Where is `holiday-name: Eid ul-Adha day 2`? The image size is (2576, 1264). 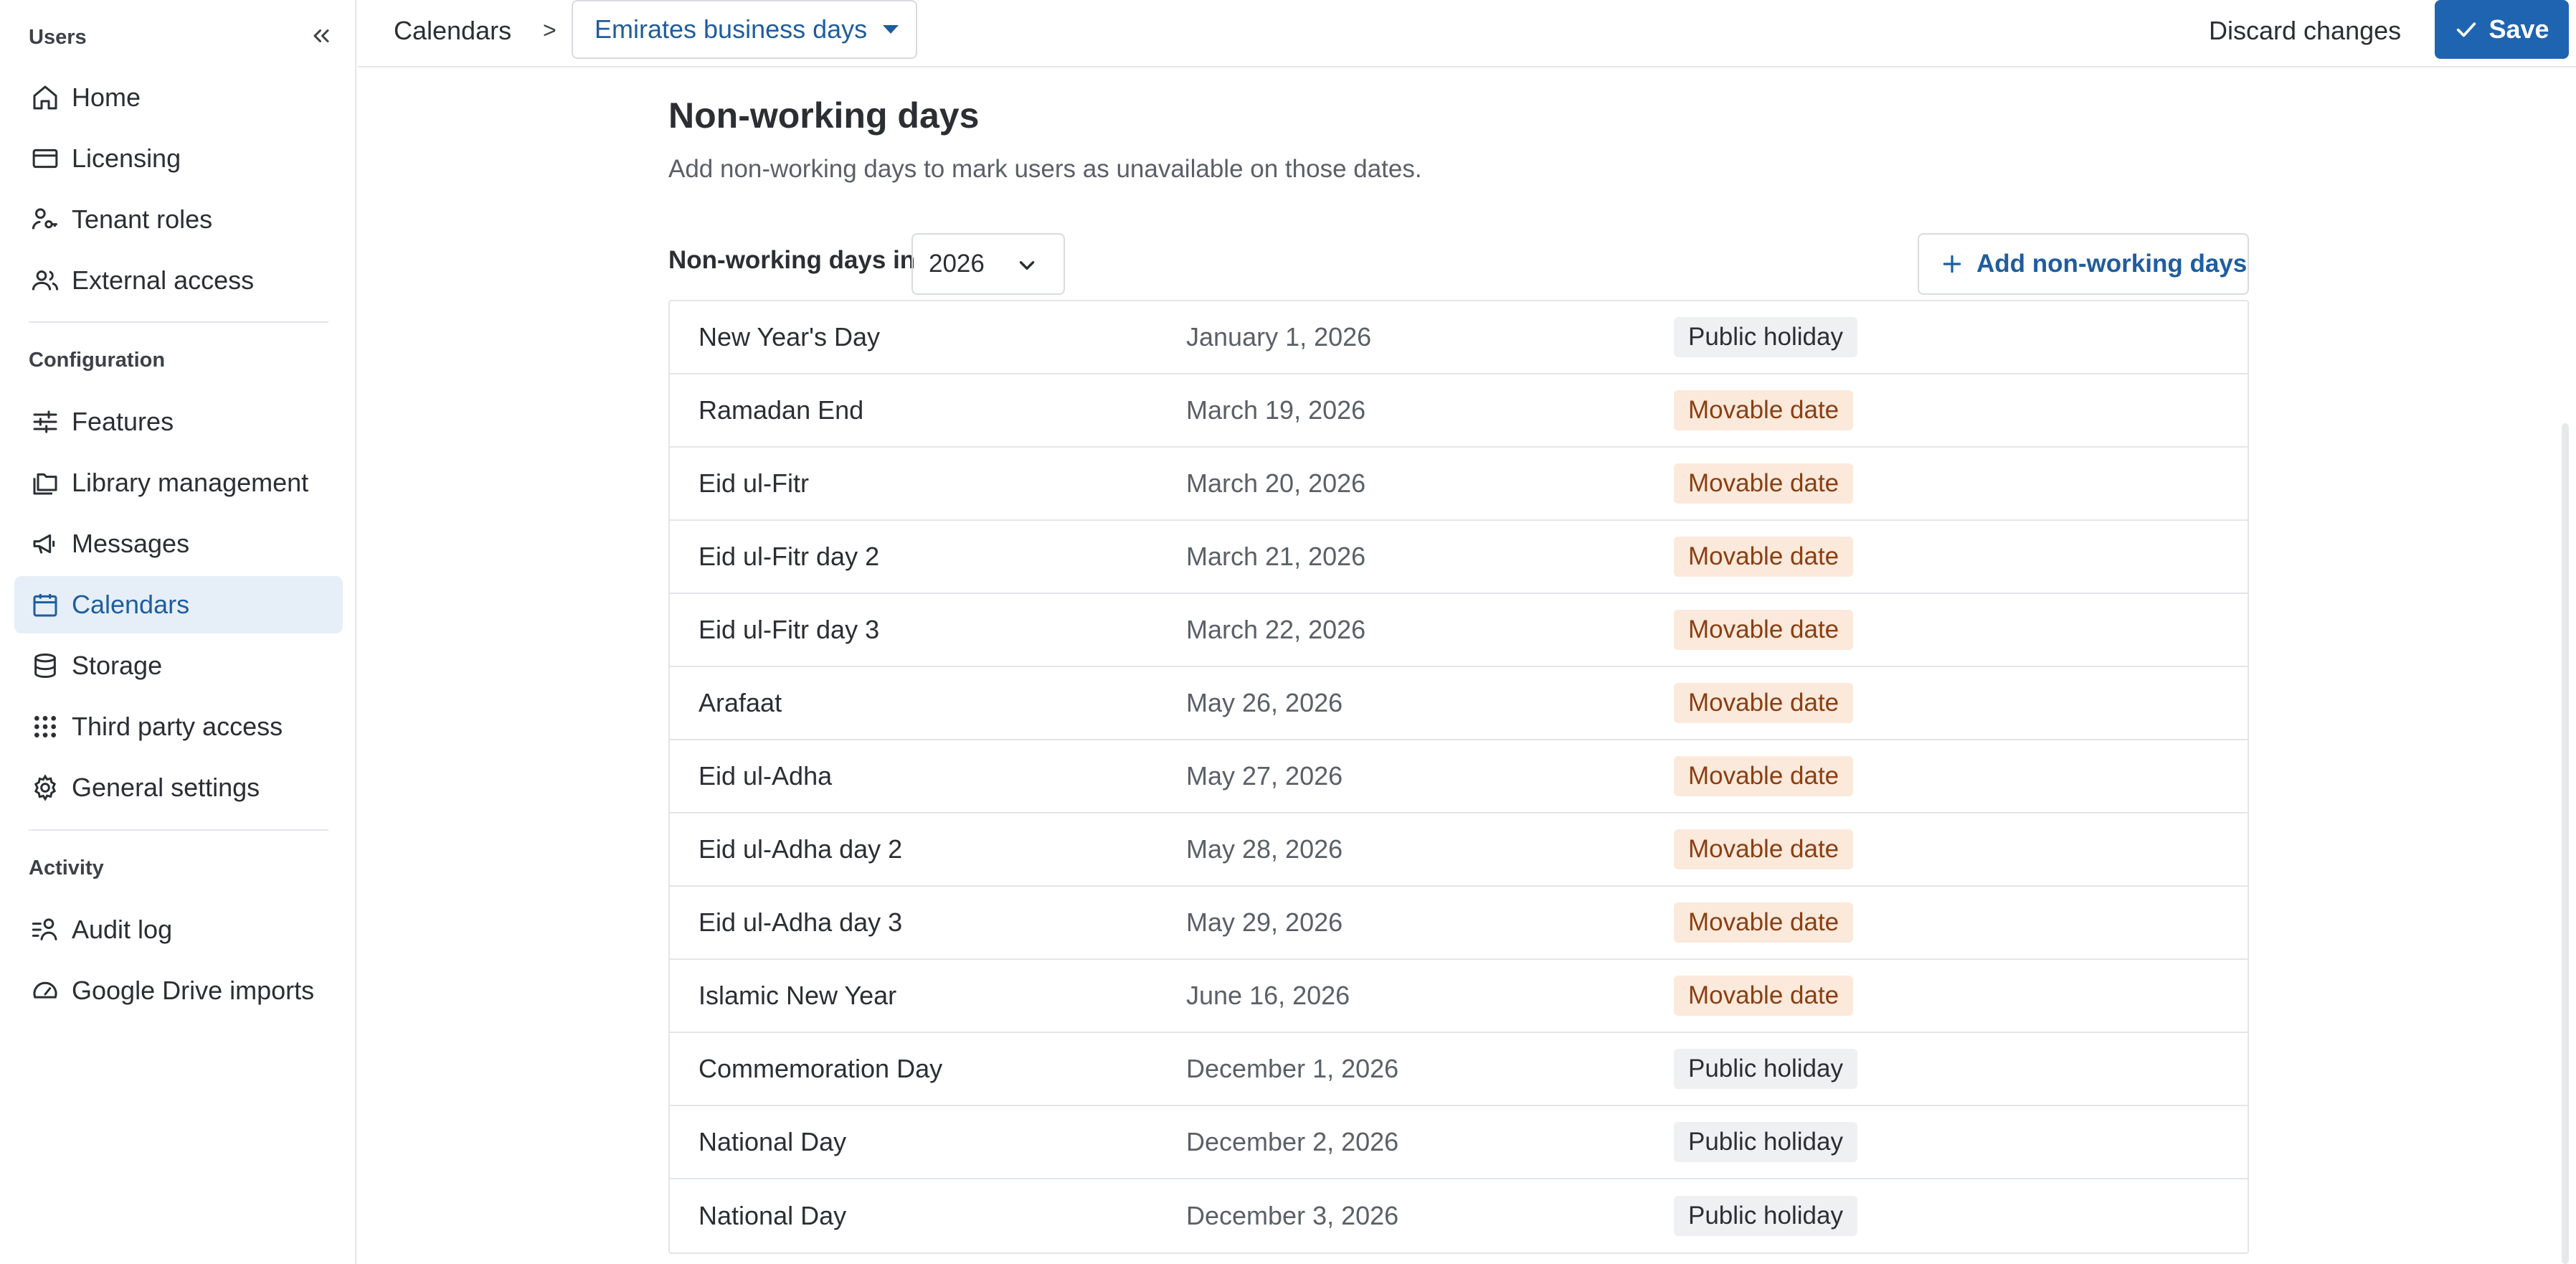
holiday-name: Eid ul-Adha day 2 is located at coordinates (801, 849).